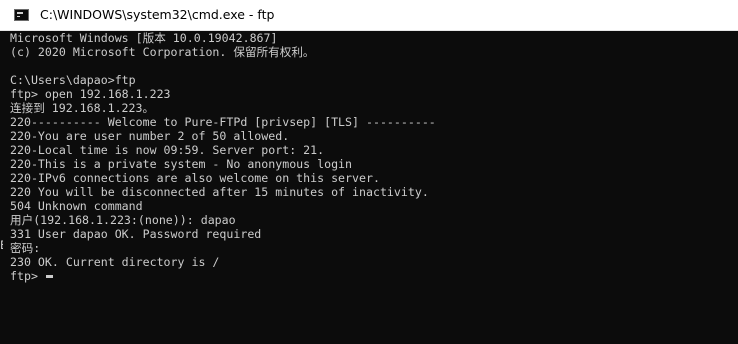  I want to click on cmd-icon, so click(21, 15).